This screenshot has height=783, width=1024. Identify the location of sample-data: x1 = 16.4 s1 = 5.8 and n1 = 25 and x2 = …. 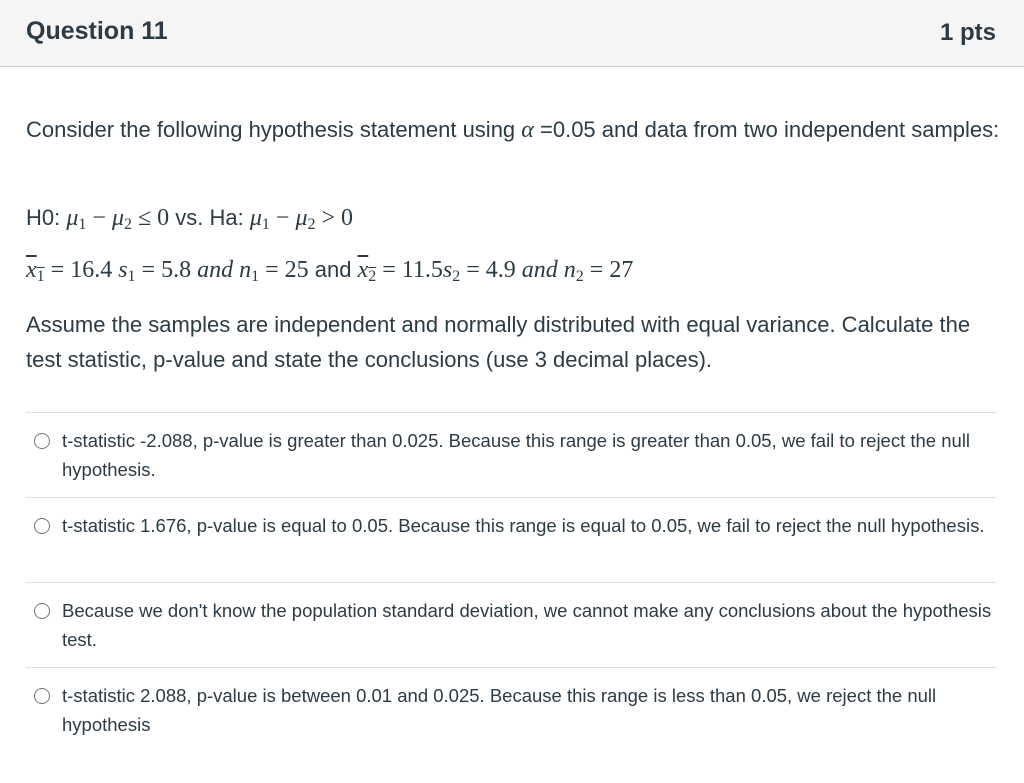
(330, 271).